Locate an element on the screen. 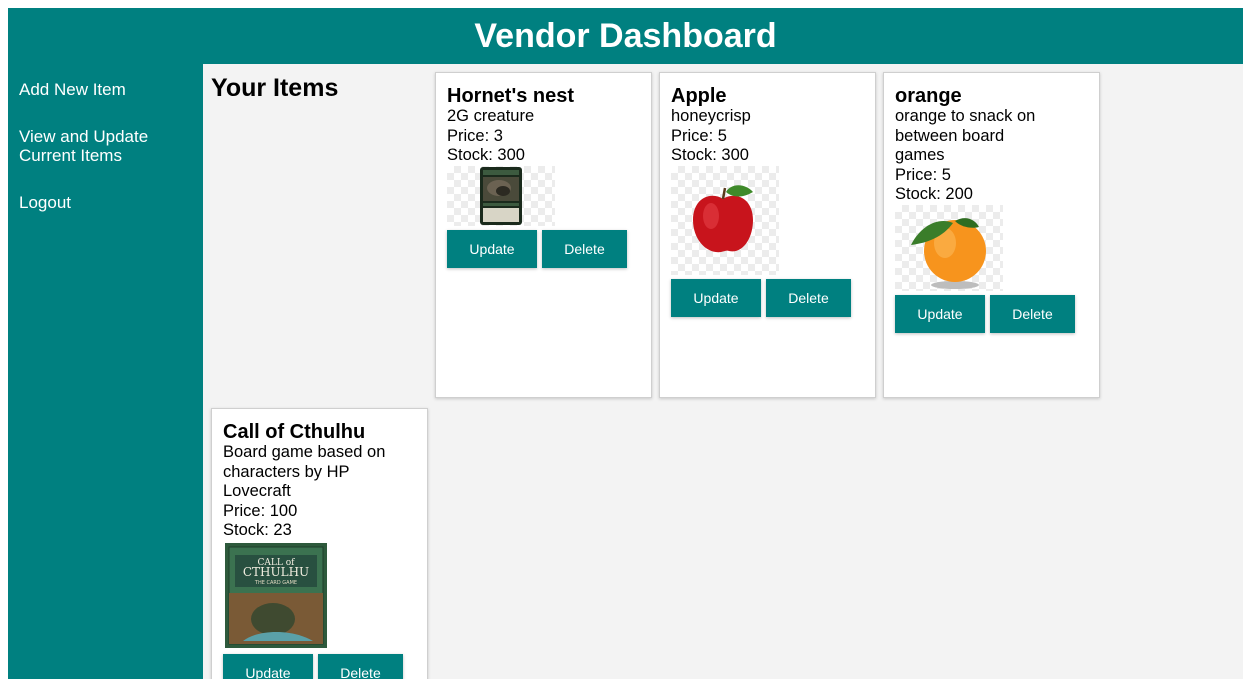 This screenshot has height=679, width=1247. game-box-text-cthulhu: CTHULHU is located at coordinates (276, 572).